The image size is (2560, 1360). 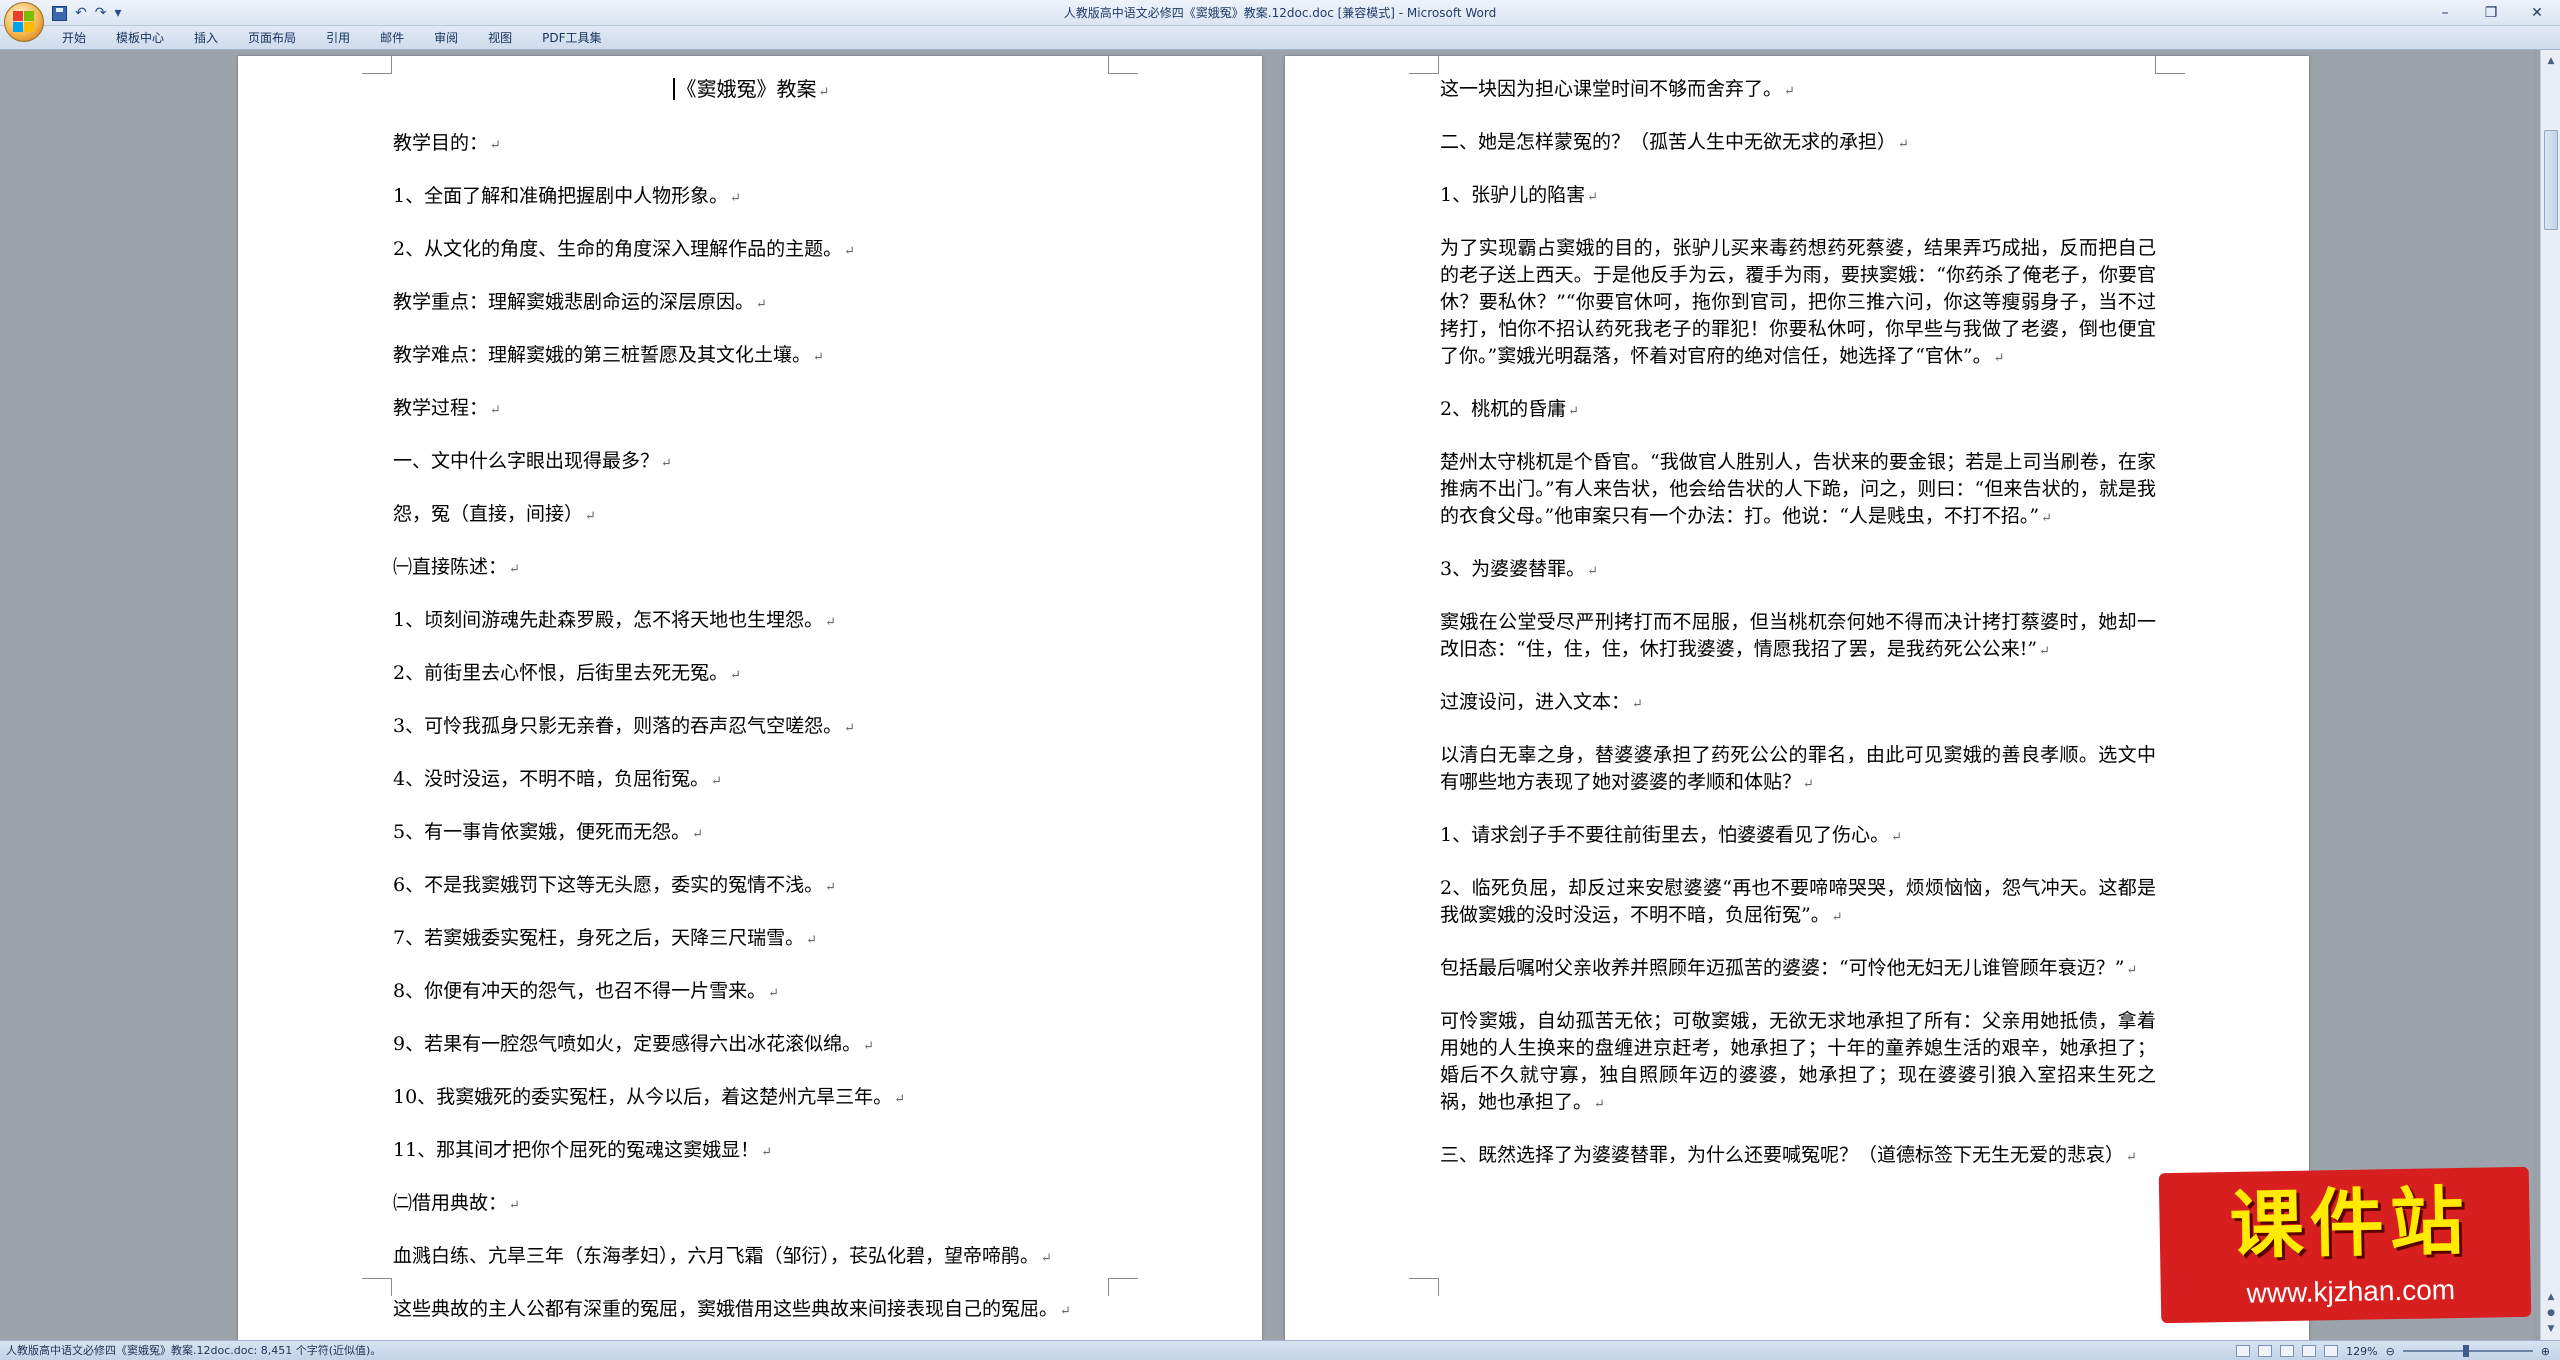 I want to click on status-controls: 129% ⊖ ⊕, so click(x=2393, y=1350).